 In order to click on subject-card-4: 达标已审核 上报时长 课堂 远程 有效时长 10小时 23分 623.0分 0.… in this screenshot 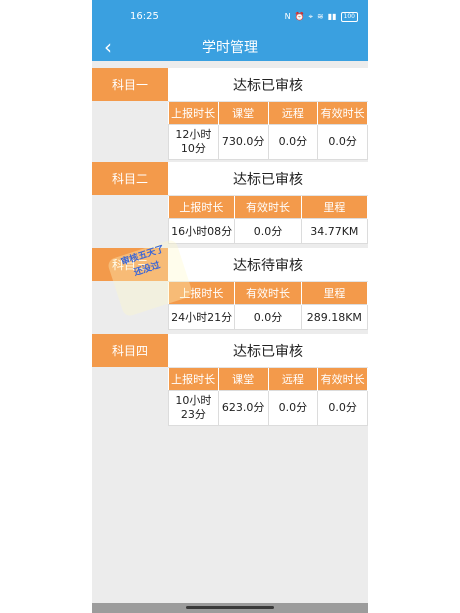, I will do `click(268, 380)`.